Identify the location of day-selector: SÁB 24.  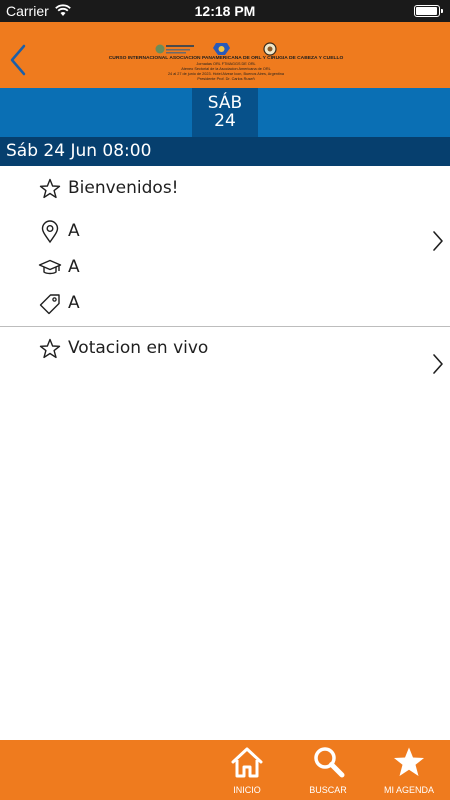
(225, 112).